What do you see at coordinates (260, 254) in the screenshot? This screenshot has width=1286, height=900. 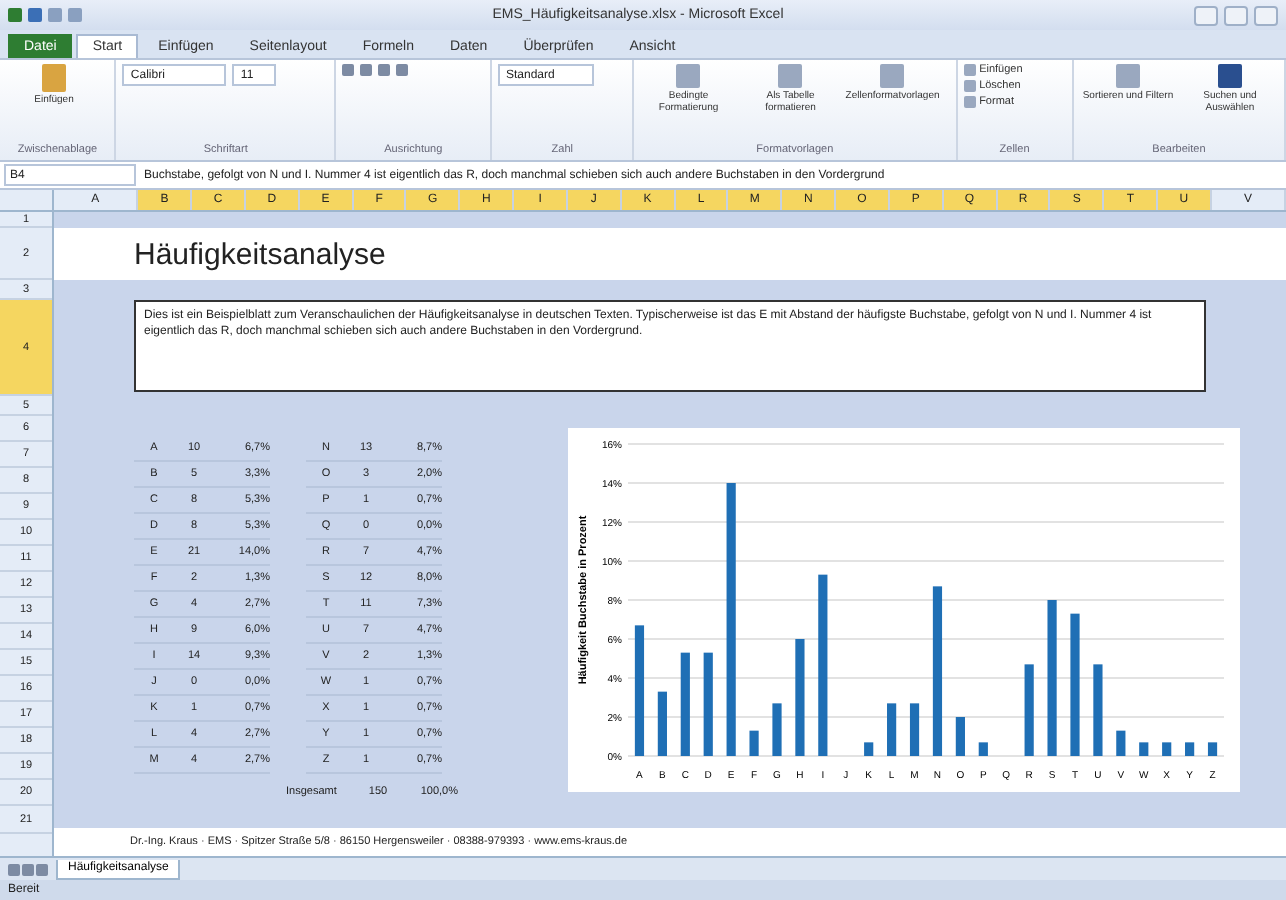 I see `sheet-title: Häufigkeitsanalyse` at bounding box center [260, 254].